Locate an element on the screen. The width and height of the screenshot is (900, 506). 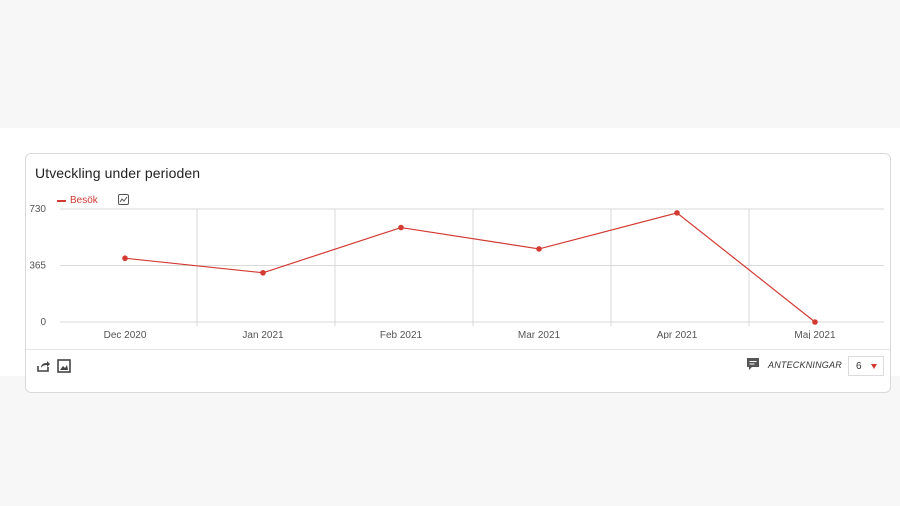
comment-icon is located at coordinates (753, 366).